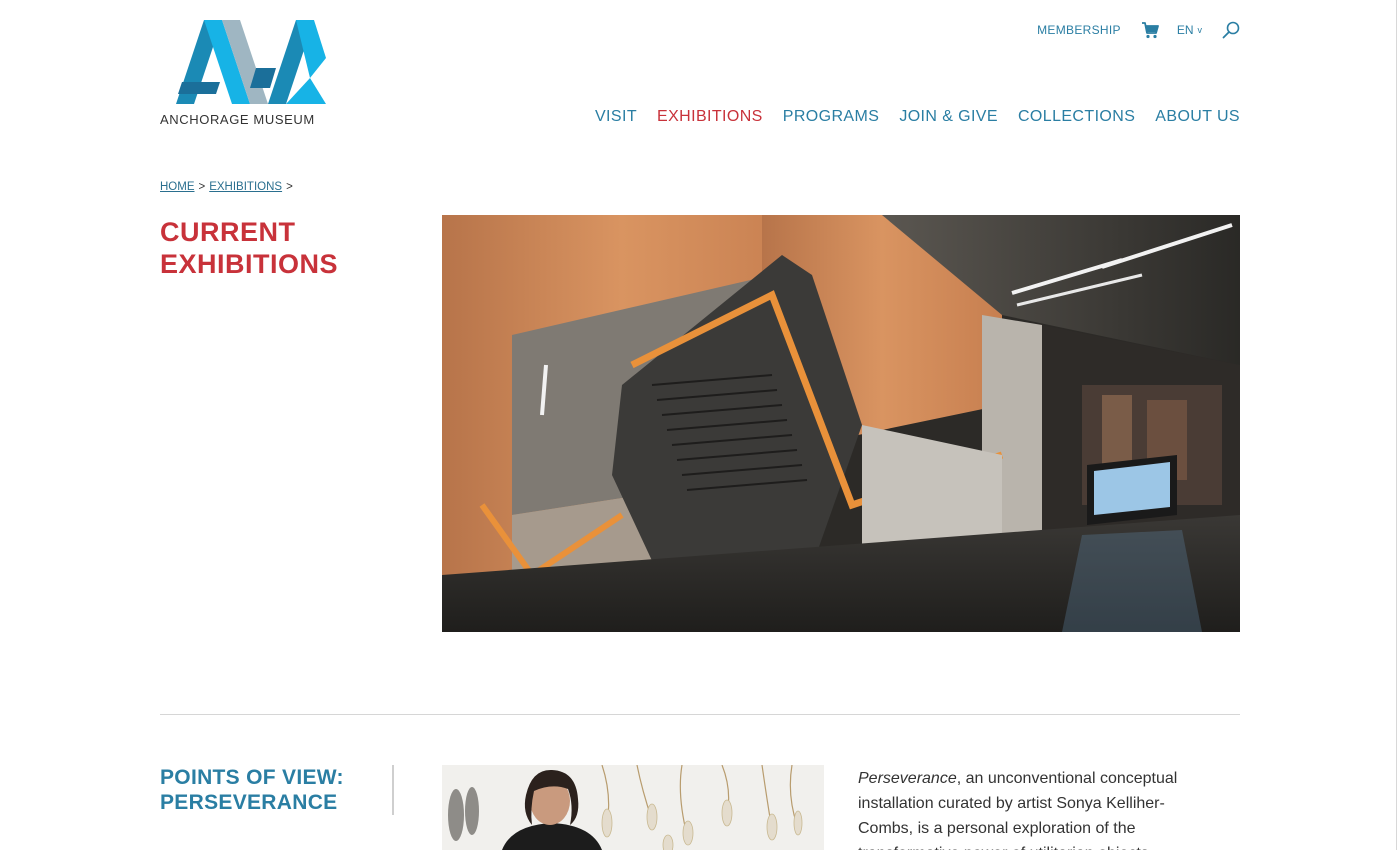 The width and height of the screenshot is (1400, 850). I want to click on exhibition-title-rule, so click(393, 790).